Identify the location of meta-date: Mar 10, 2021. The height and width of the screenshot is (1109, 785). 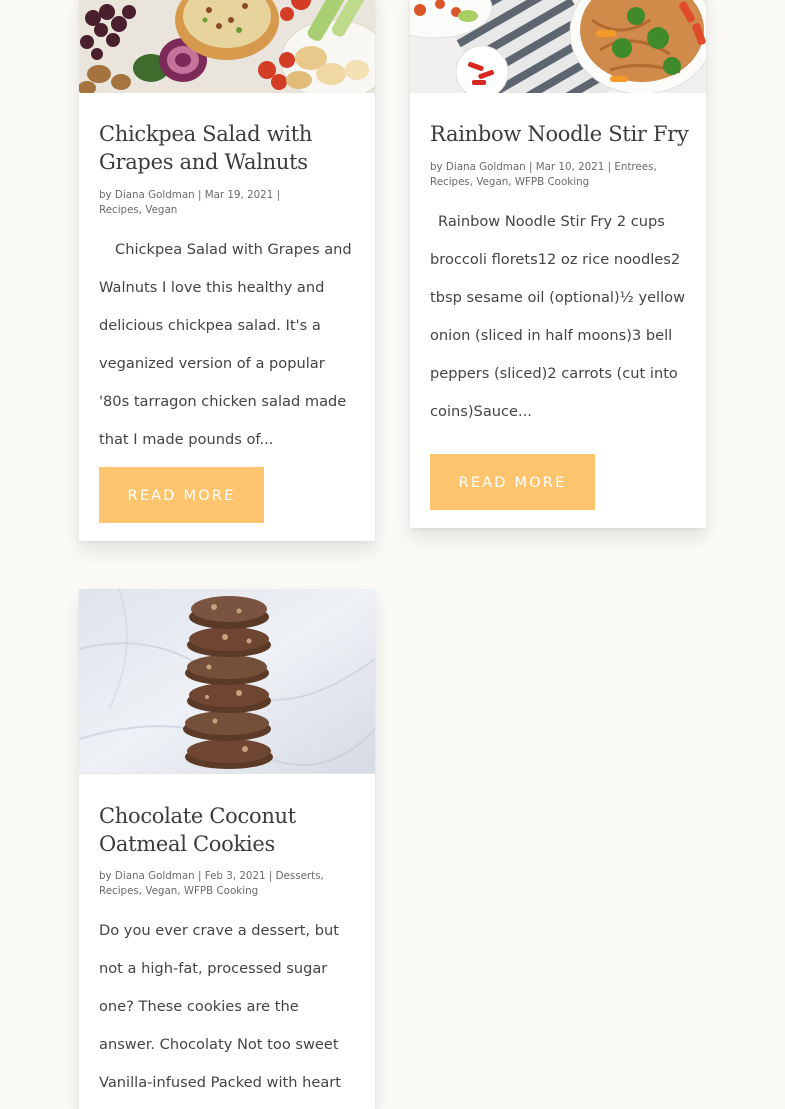
(570, 166).